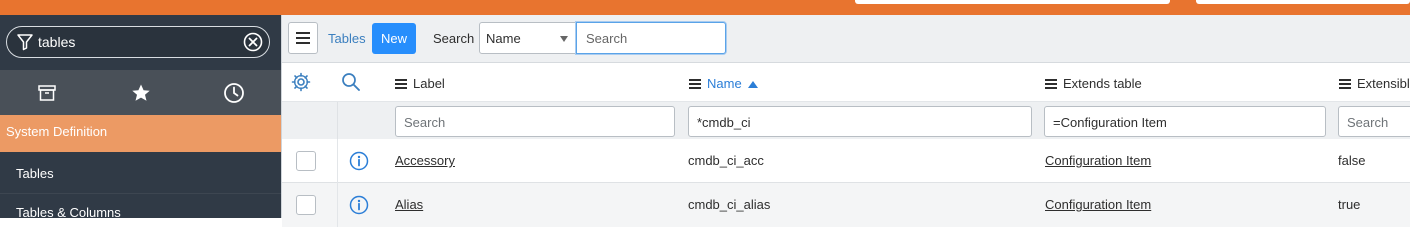 The image size is (1410, 240). What do you see at coordinates (1383, 83) in the screenshot?
I see `column-header-extensible-text: Extensible` at bounding box center [1383, 83].